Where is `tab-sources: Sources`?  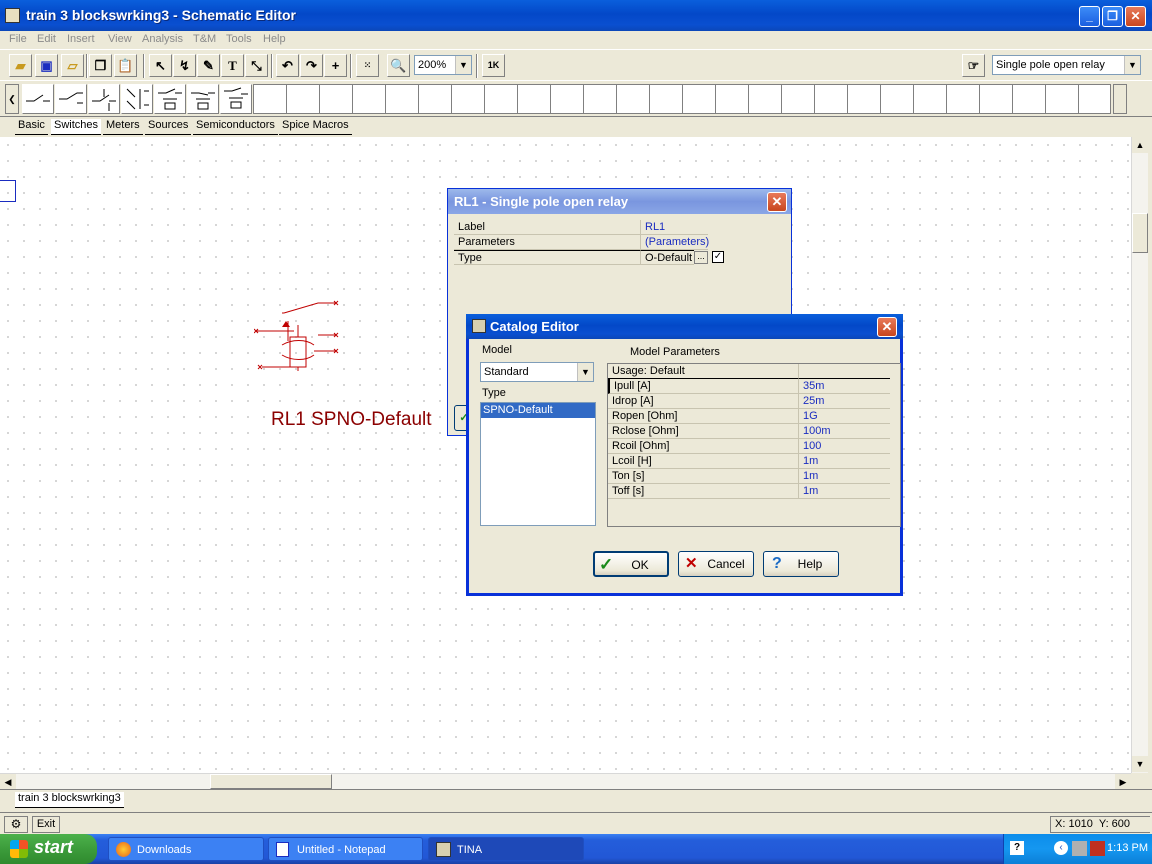
tab-sources: Sources is located at coordinates (168, 127).